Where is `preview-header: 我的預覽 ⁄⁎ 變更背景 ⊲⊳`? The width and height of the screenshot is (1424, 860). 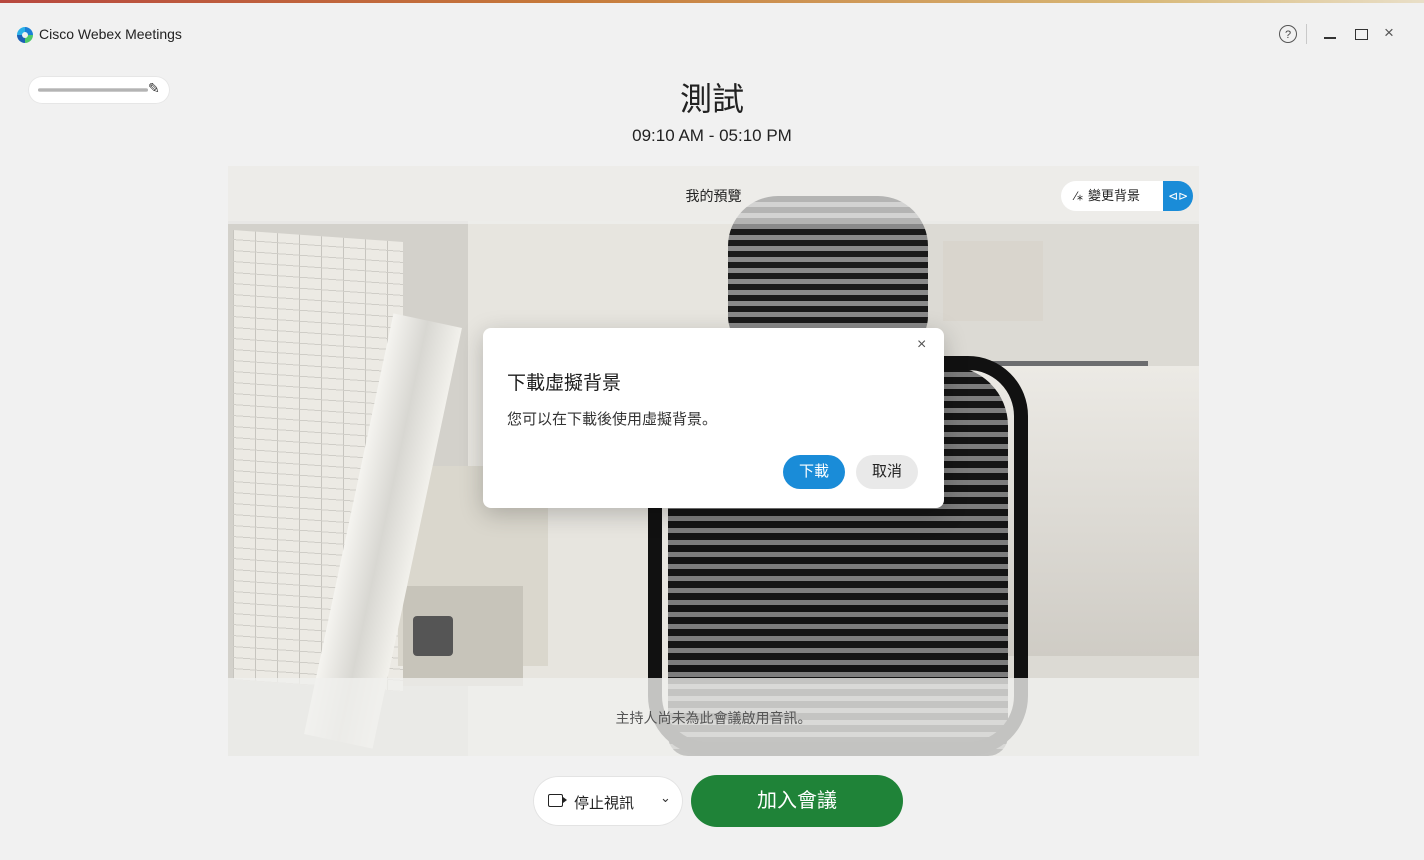 preview-header: 我的預覽 ⁄⁎ 變更背景 ⊲⊳ is located at coordinates (713, 195).